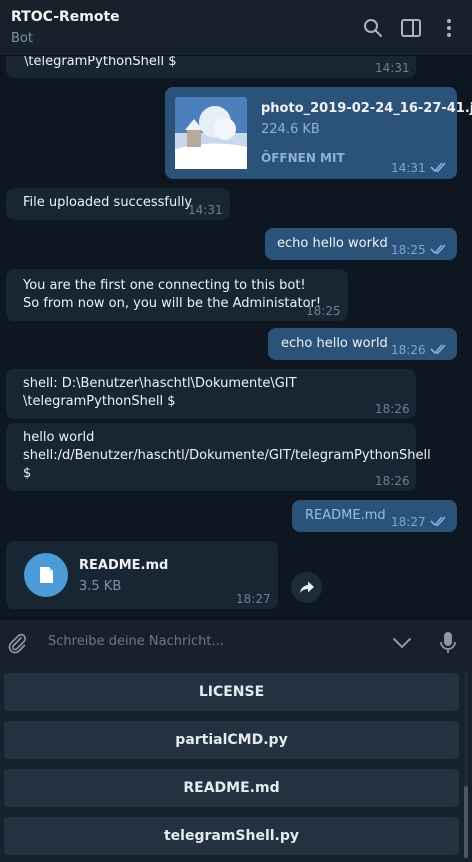  I want to click on message-outgoing: echo hello world 18:26, so click(362, 344).